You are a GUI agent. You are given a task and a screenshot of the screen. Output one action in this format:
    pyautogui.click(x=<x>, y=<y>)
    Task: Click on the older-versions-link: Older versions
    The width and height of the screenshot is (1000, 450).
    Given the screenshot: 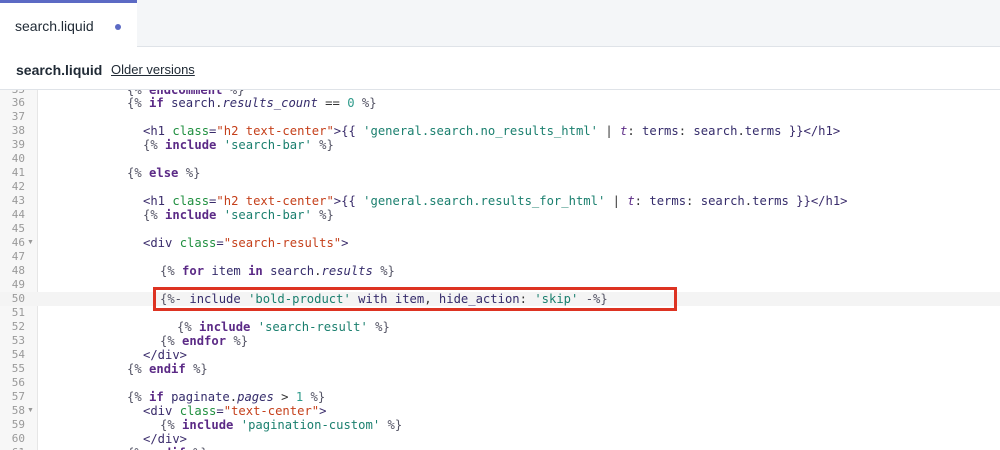 What is the action you would take?
    pyautogui.click(x=153, y=69)
    